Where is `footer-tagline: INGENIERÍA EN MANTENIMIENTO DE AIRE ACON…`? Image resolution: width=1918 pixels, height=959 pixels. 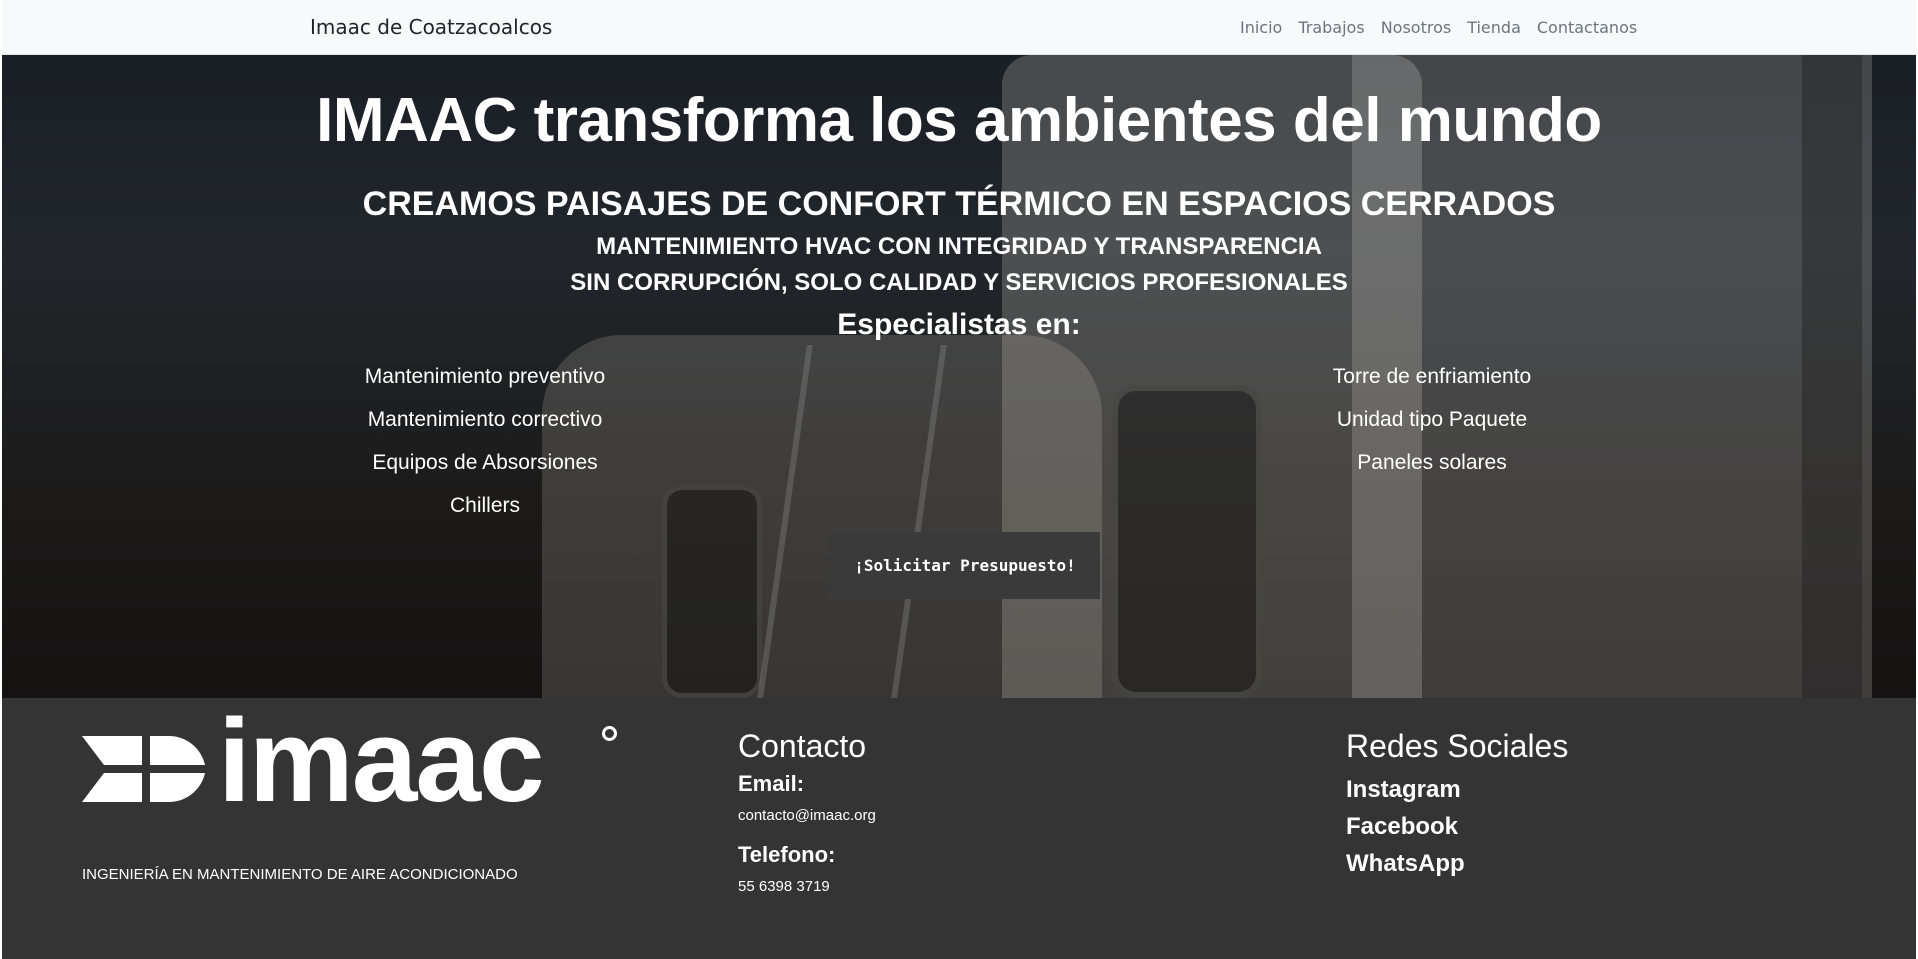
footer-tagline: INGENIERÍA EN MANTENIMIENTO DE AIRE ACON… is located at coordinates (300, 874).